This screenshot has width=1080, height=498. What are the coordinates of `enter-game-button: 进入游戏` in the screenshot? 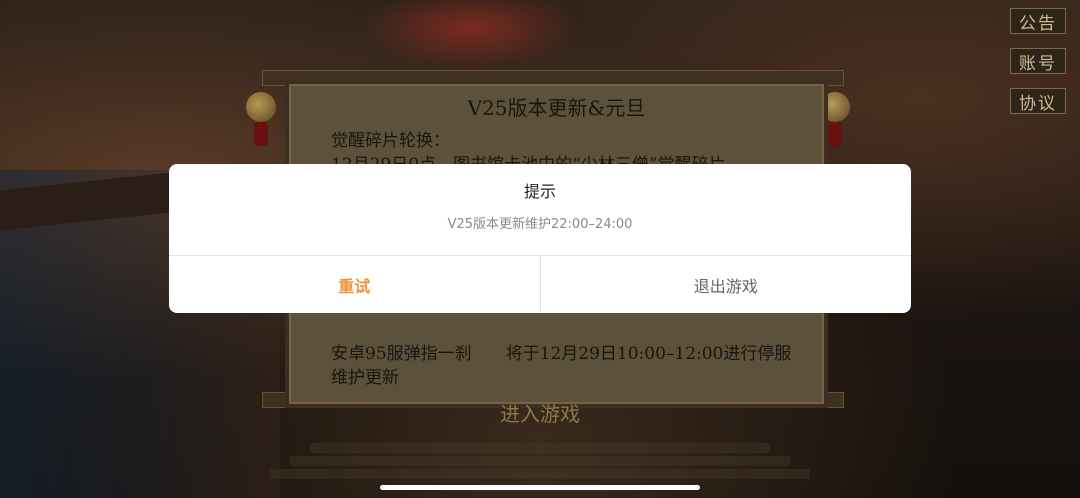 It's located at (540, 412).